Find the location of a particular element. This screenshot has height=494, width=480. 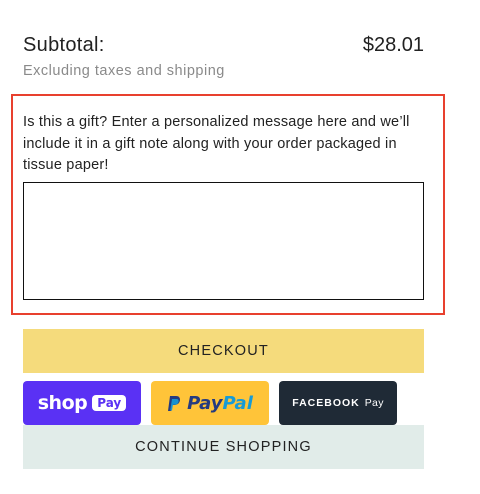

facebook-pay-logo: FACEBOOK Pay is located at coordinates (338, 403).